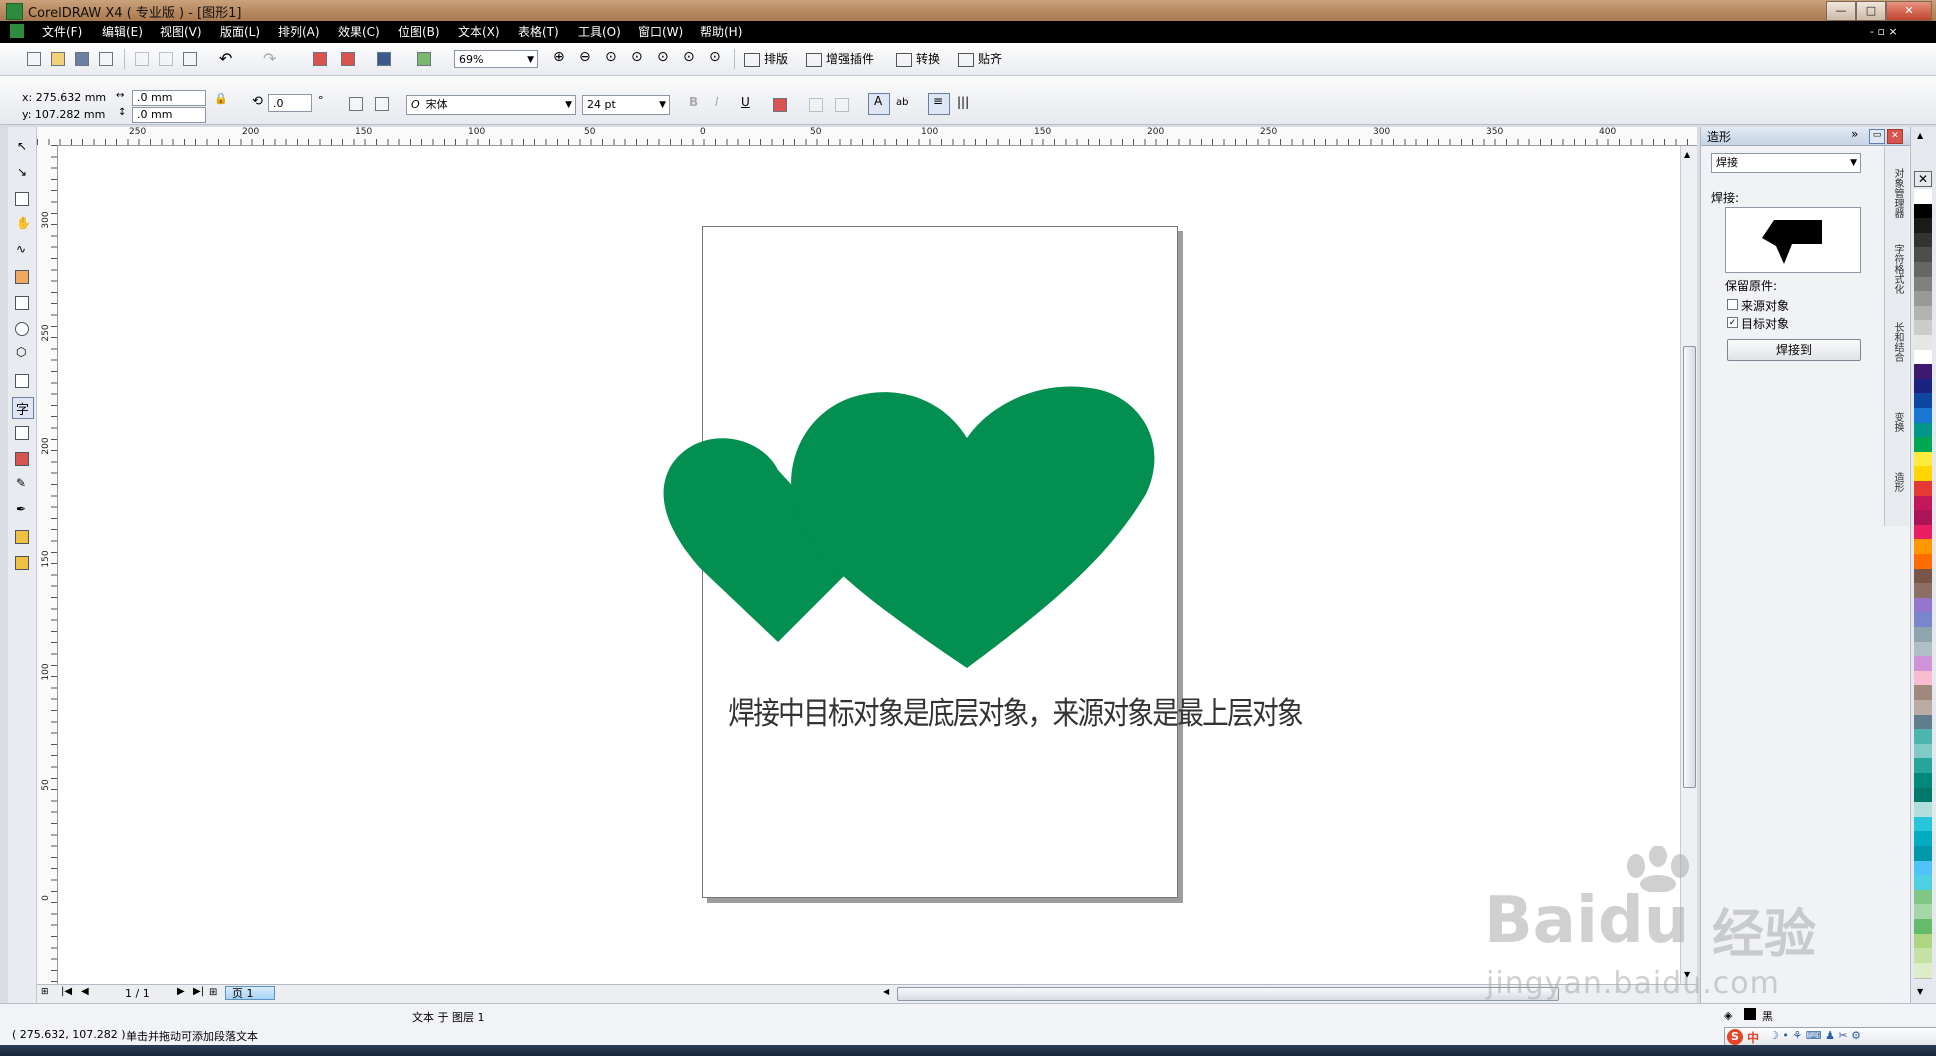 Image resolution: width=1936 pixels, height=1056 pixels. I want to click on tab-transform: 变换, so click(1897, 422).